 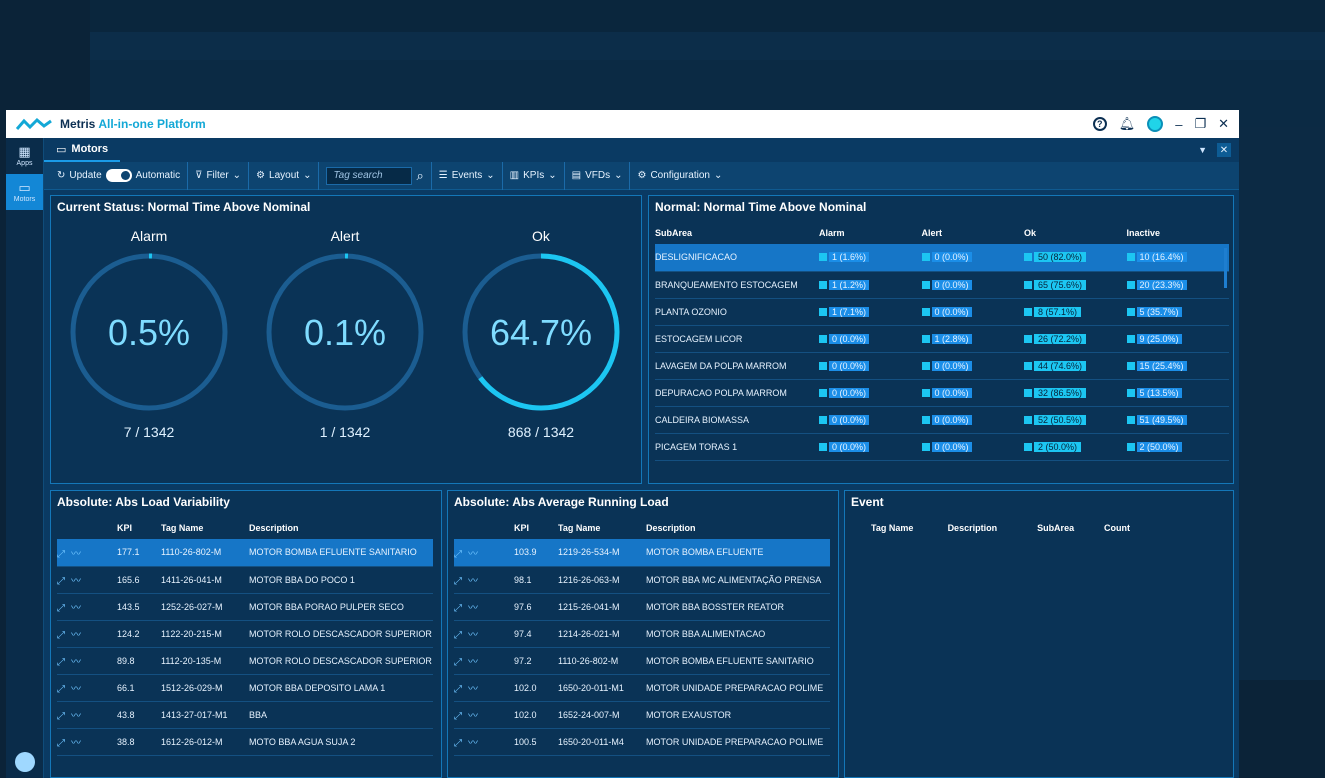 What do you see at coordinates (602, 715) in the screenshot?
I see `tag-name-cell: 1652-24-007-M` at bounding box center [602, 715].